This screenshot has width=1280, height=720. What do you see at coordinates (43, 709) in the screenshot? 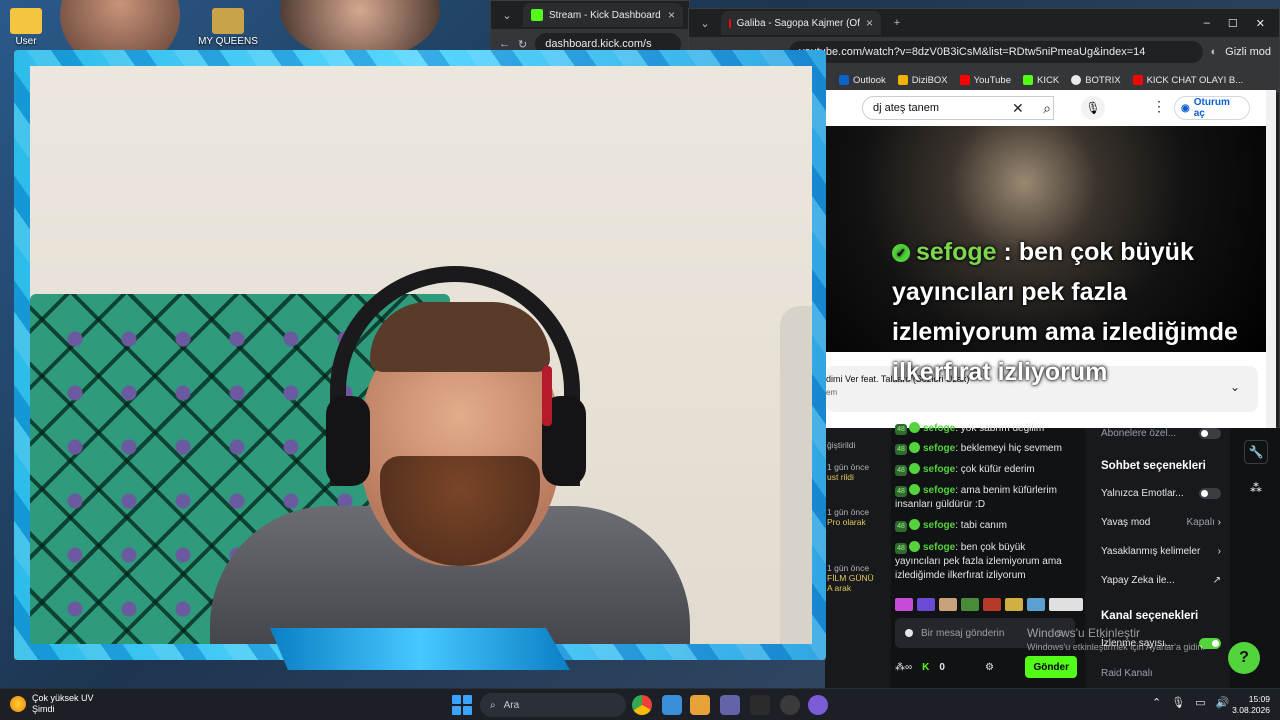
I see `weather-subtitle: Şimdi` at bounding box center [43, 709].